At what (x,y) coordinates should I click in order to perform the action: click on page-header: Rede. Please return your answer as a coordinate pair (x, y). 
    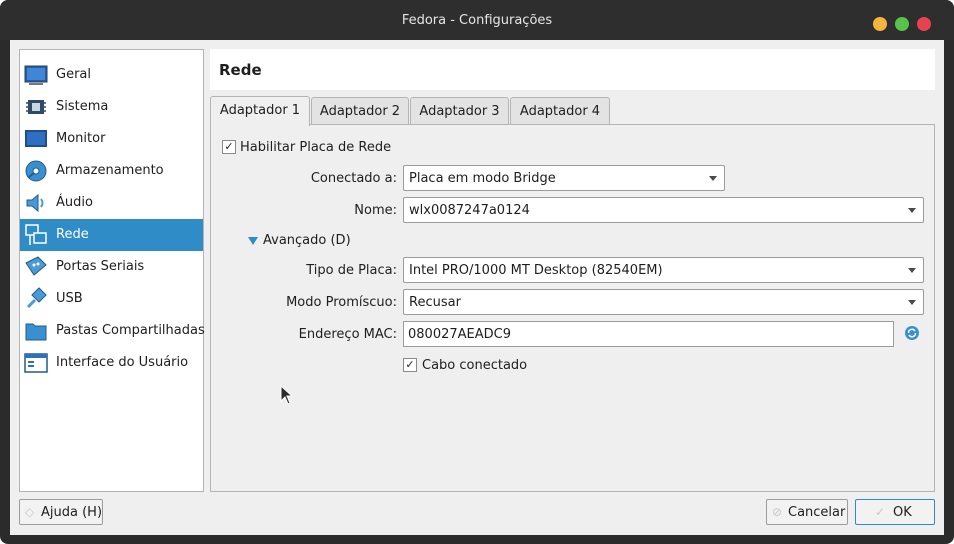
    Looking at the image, I should click on (572, 69).